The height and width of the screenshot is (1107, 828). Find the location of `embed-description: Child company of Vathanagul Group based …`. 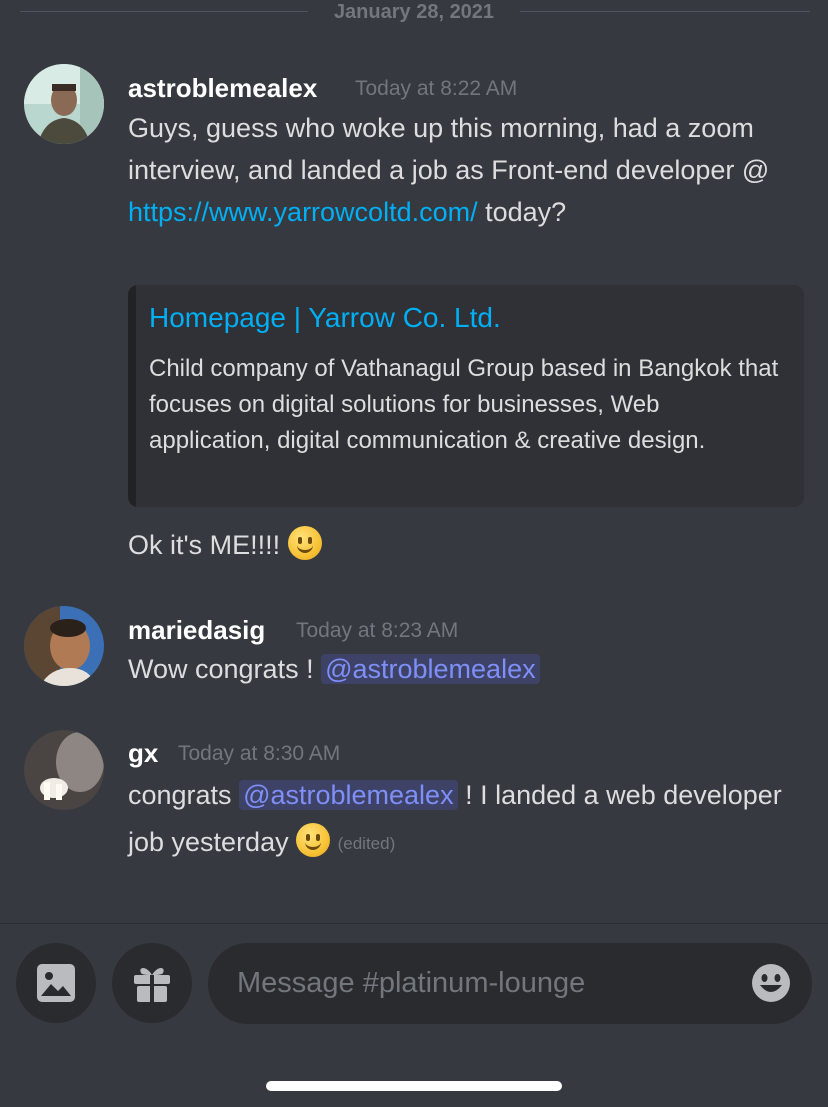

embed-description: Child company of Vathanagul Group based … is located at coordinates (464, 404).